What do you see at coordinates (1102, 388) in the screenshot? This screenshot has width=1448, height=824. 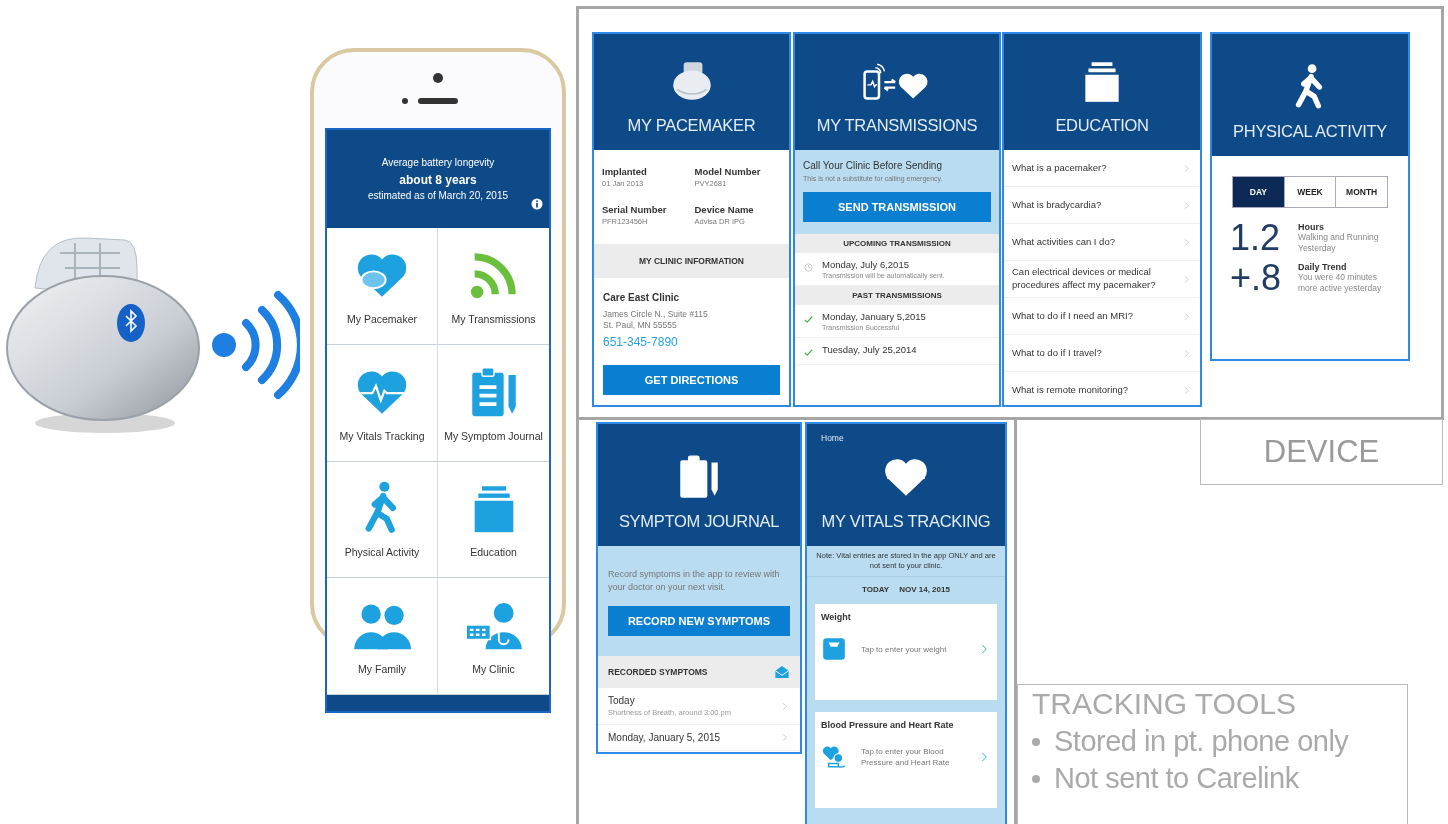 I see `list-item: What is remote monitoring?` at bounding box center [1102, 388].